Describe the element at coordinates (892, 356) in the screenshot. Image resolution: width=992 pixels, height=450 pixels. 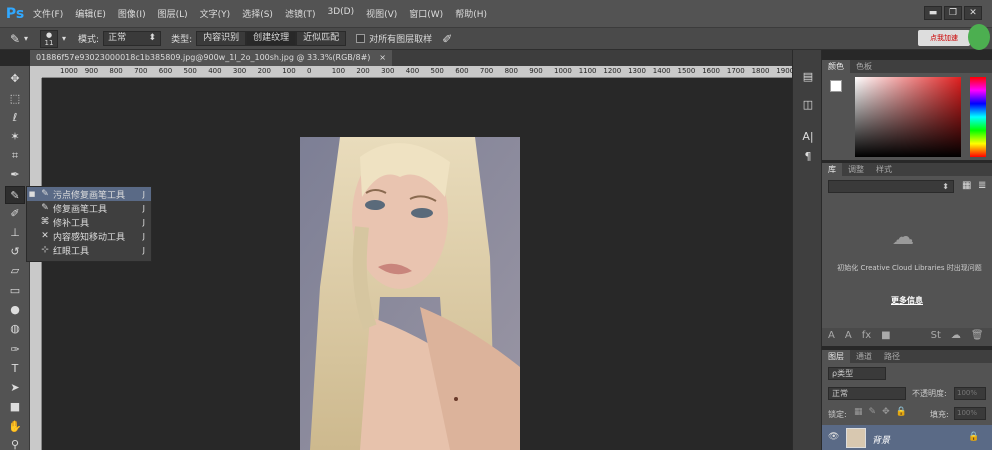
I see `tab-paths: 路径` at that location.